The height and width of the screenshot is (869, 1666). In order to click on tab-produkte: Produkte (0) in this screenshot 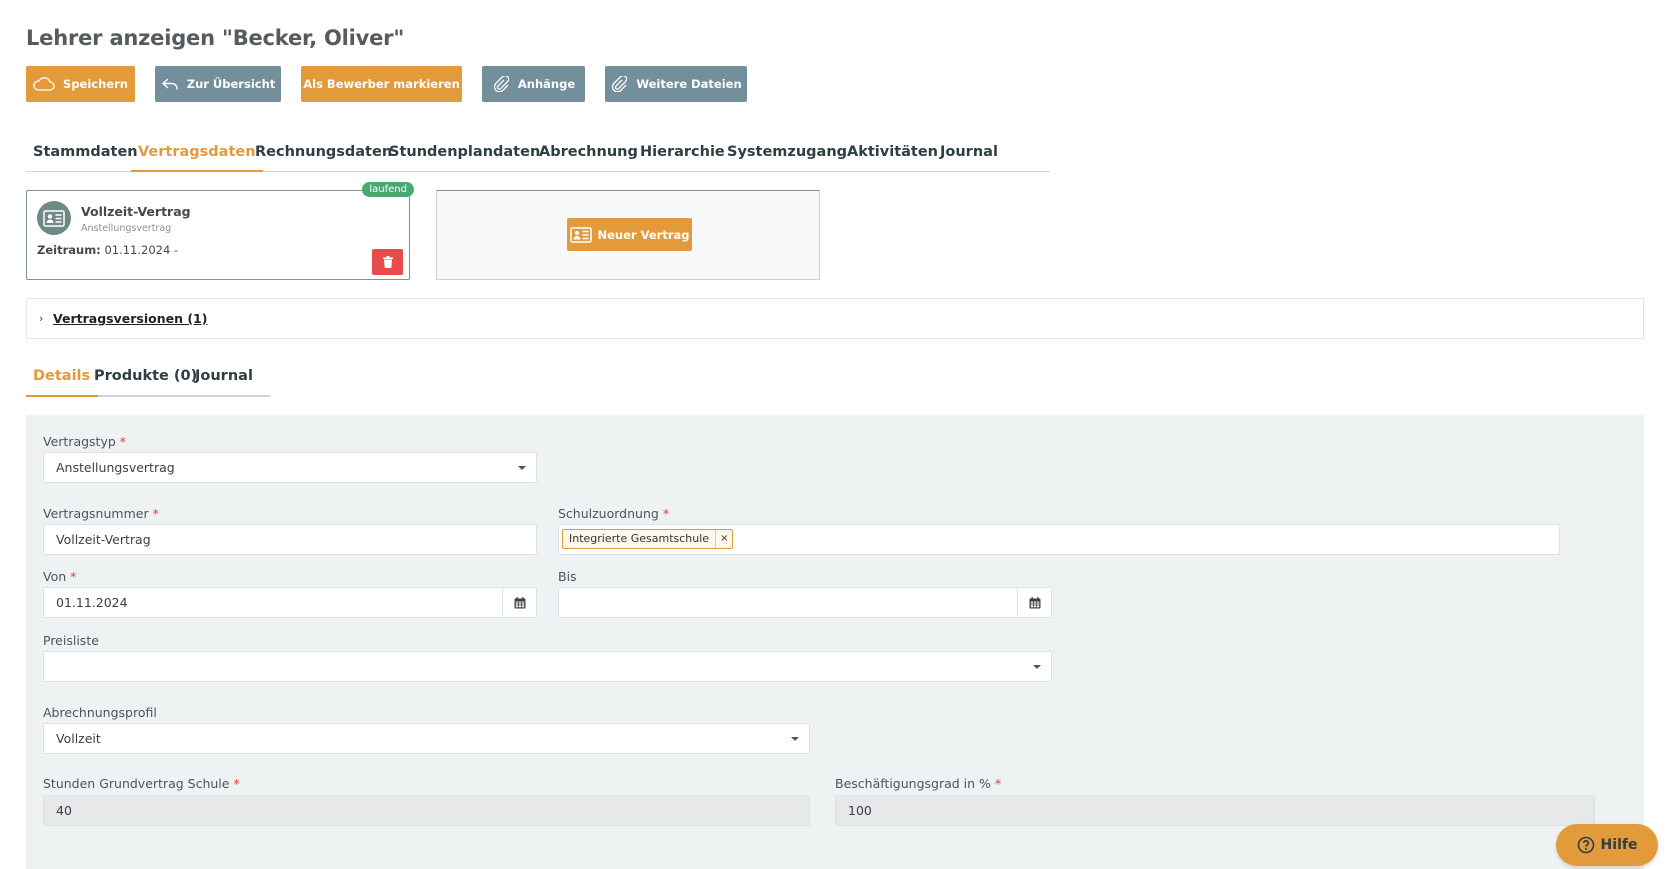, I will do `click(145, 380)`.